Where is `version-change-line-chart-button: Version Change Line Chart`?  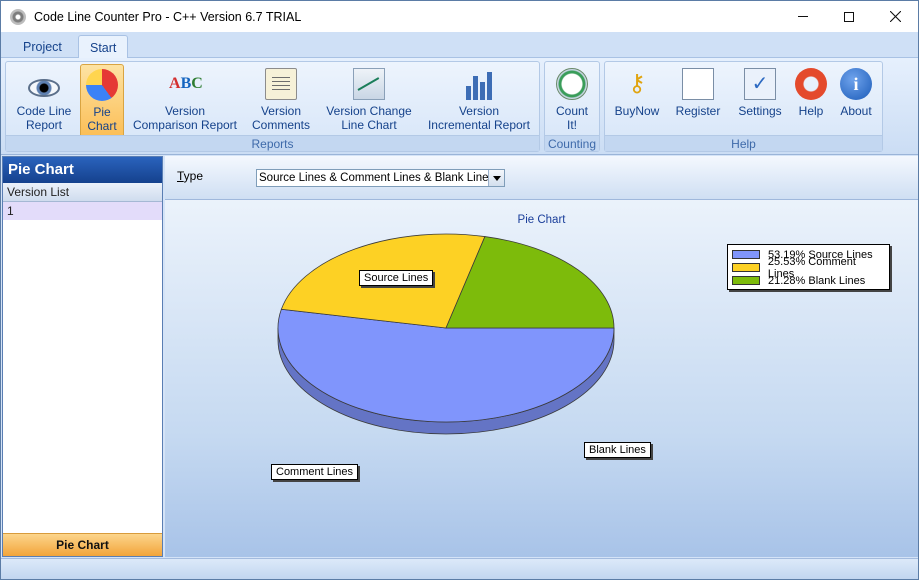
version-change-line-chart-button: Version Change Line Chart is located at coordinates (369, 101).